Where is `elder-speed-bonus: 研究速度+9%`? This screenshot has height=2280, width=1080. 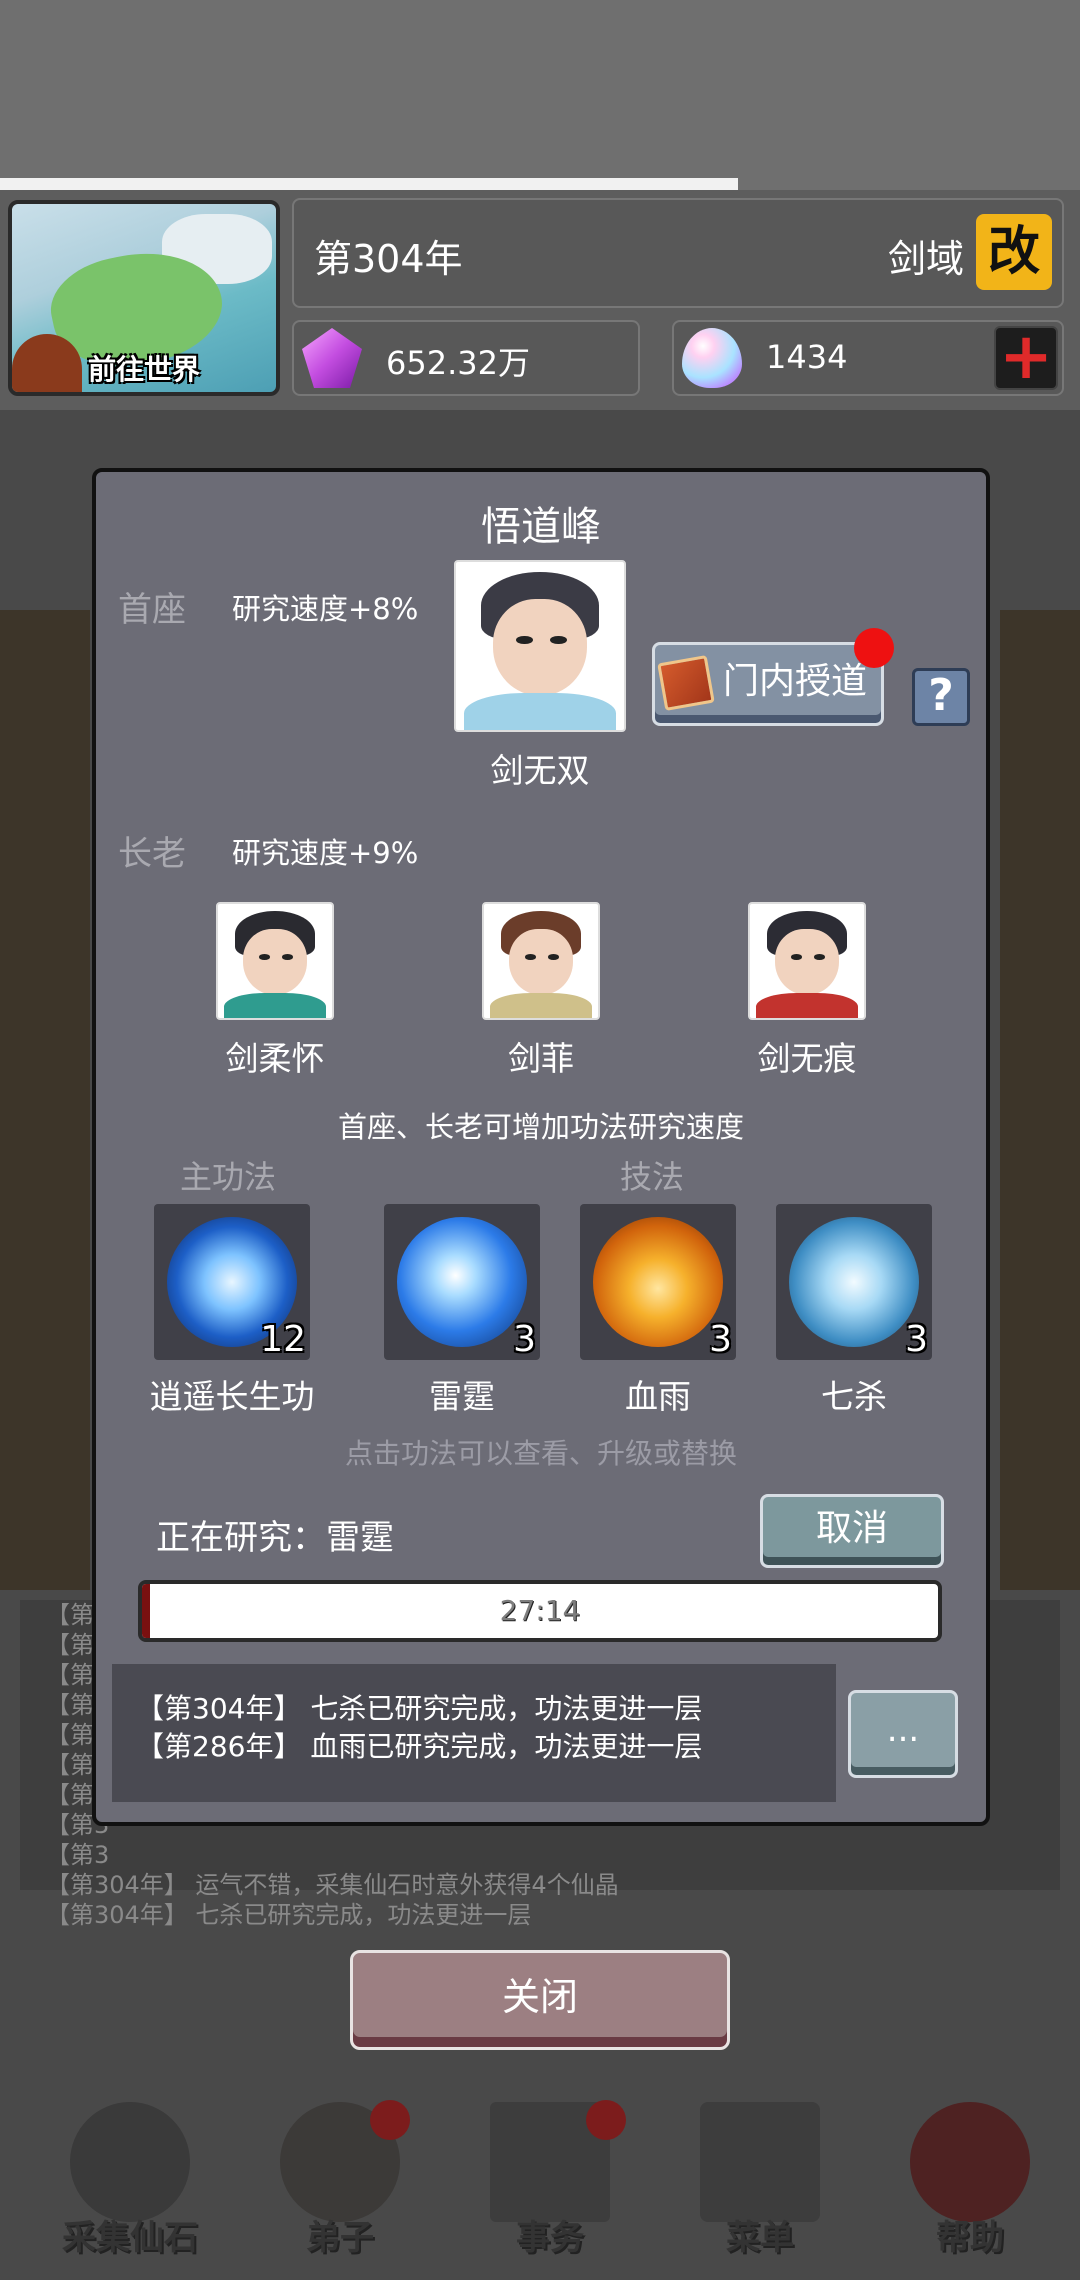 elder-speed-bonus: 研究速度+9% is located at coordinates (325, 853).